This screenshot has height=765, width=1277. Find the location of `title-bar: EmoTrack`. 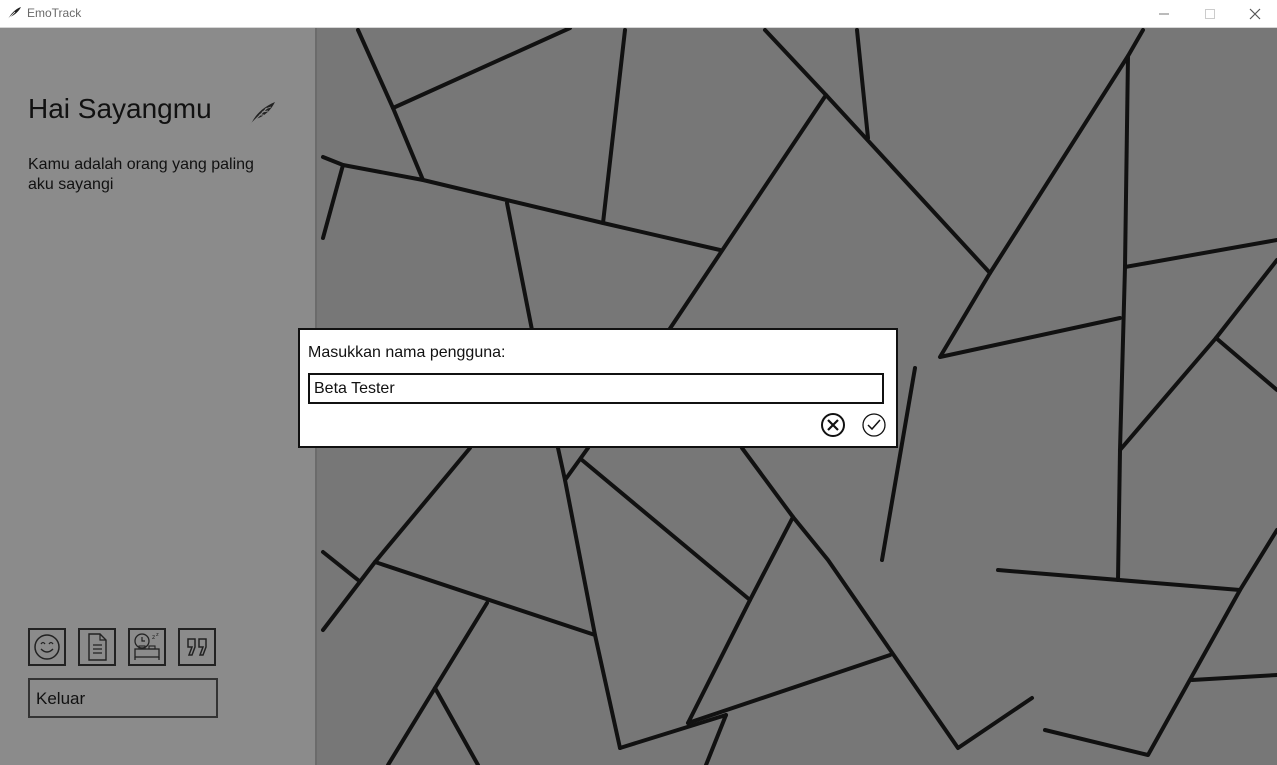

title-bar: EmoTrack is located at coordinates (638, 14).